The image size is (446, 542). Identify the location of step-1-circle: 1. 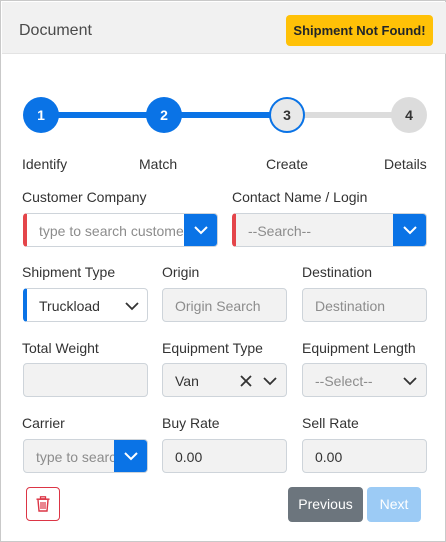
(41, 115).